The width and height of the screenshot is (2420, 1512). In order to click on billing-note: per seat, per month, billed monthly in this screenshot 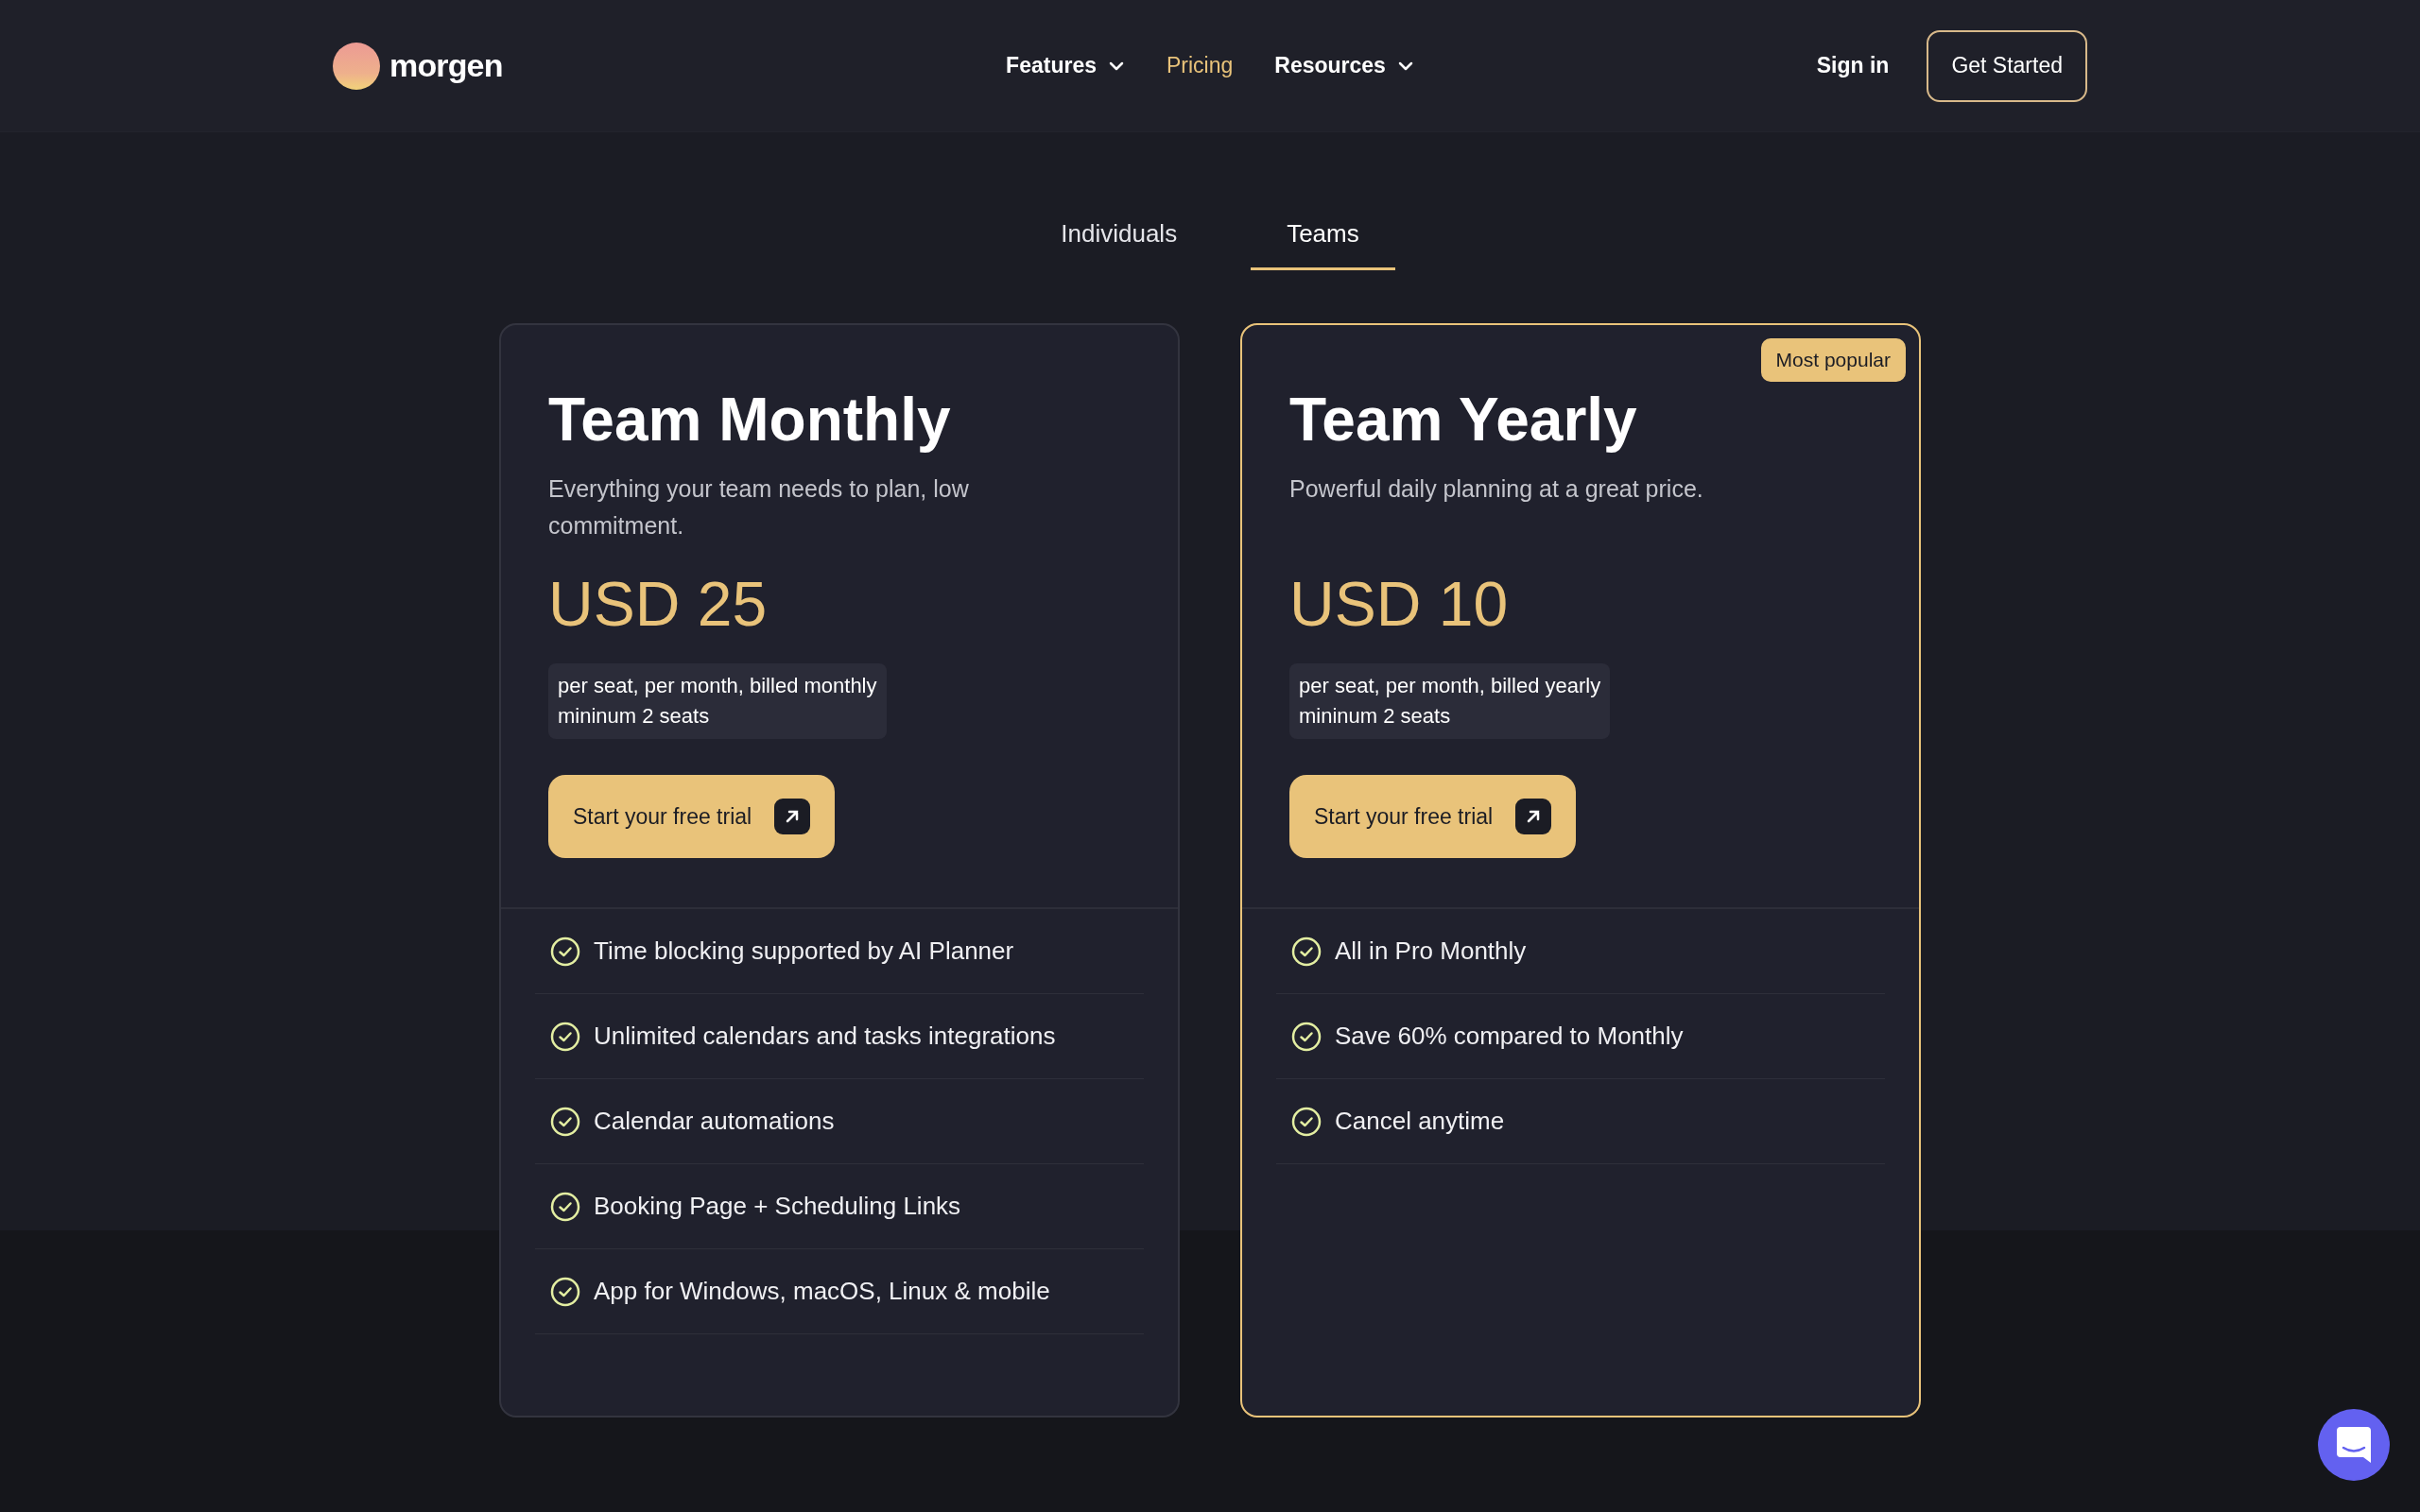, I will do `click(717, 686)`.